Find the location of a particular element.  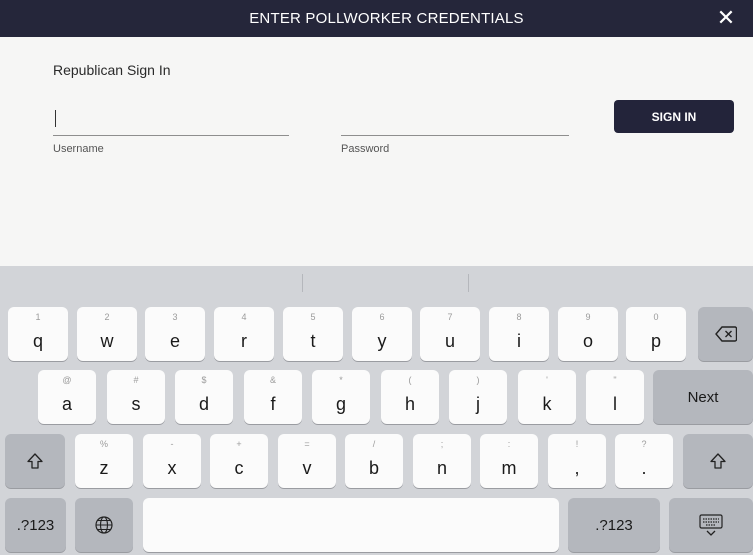

key-char: c is located at coordinates (239, 468).